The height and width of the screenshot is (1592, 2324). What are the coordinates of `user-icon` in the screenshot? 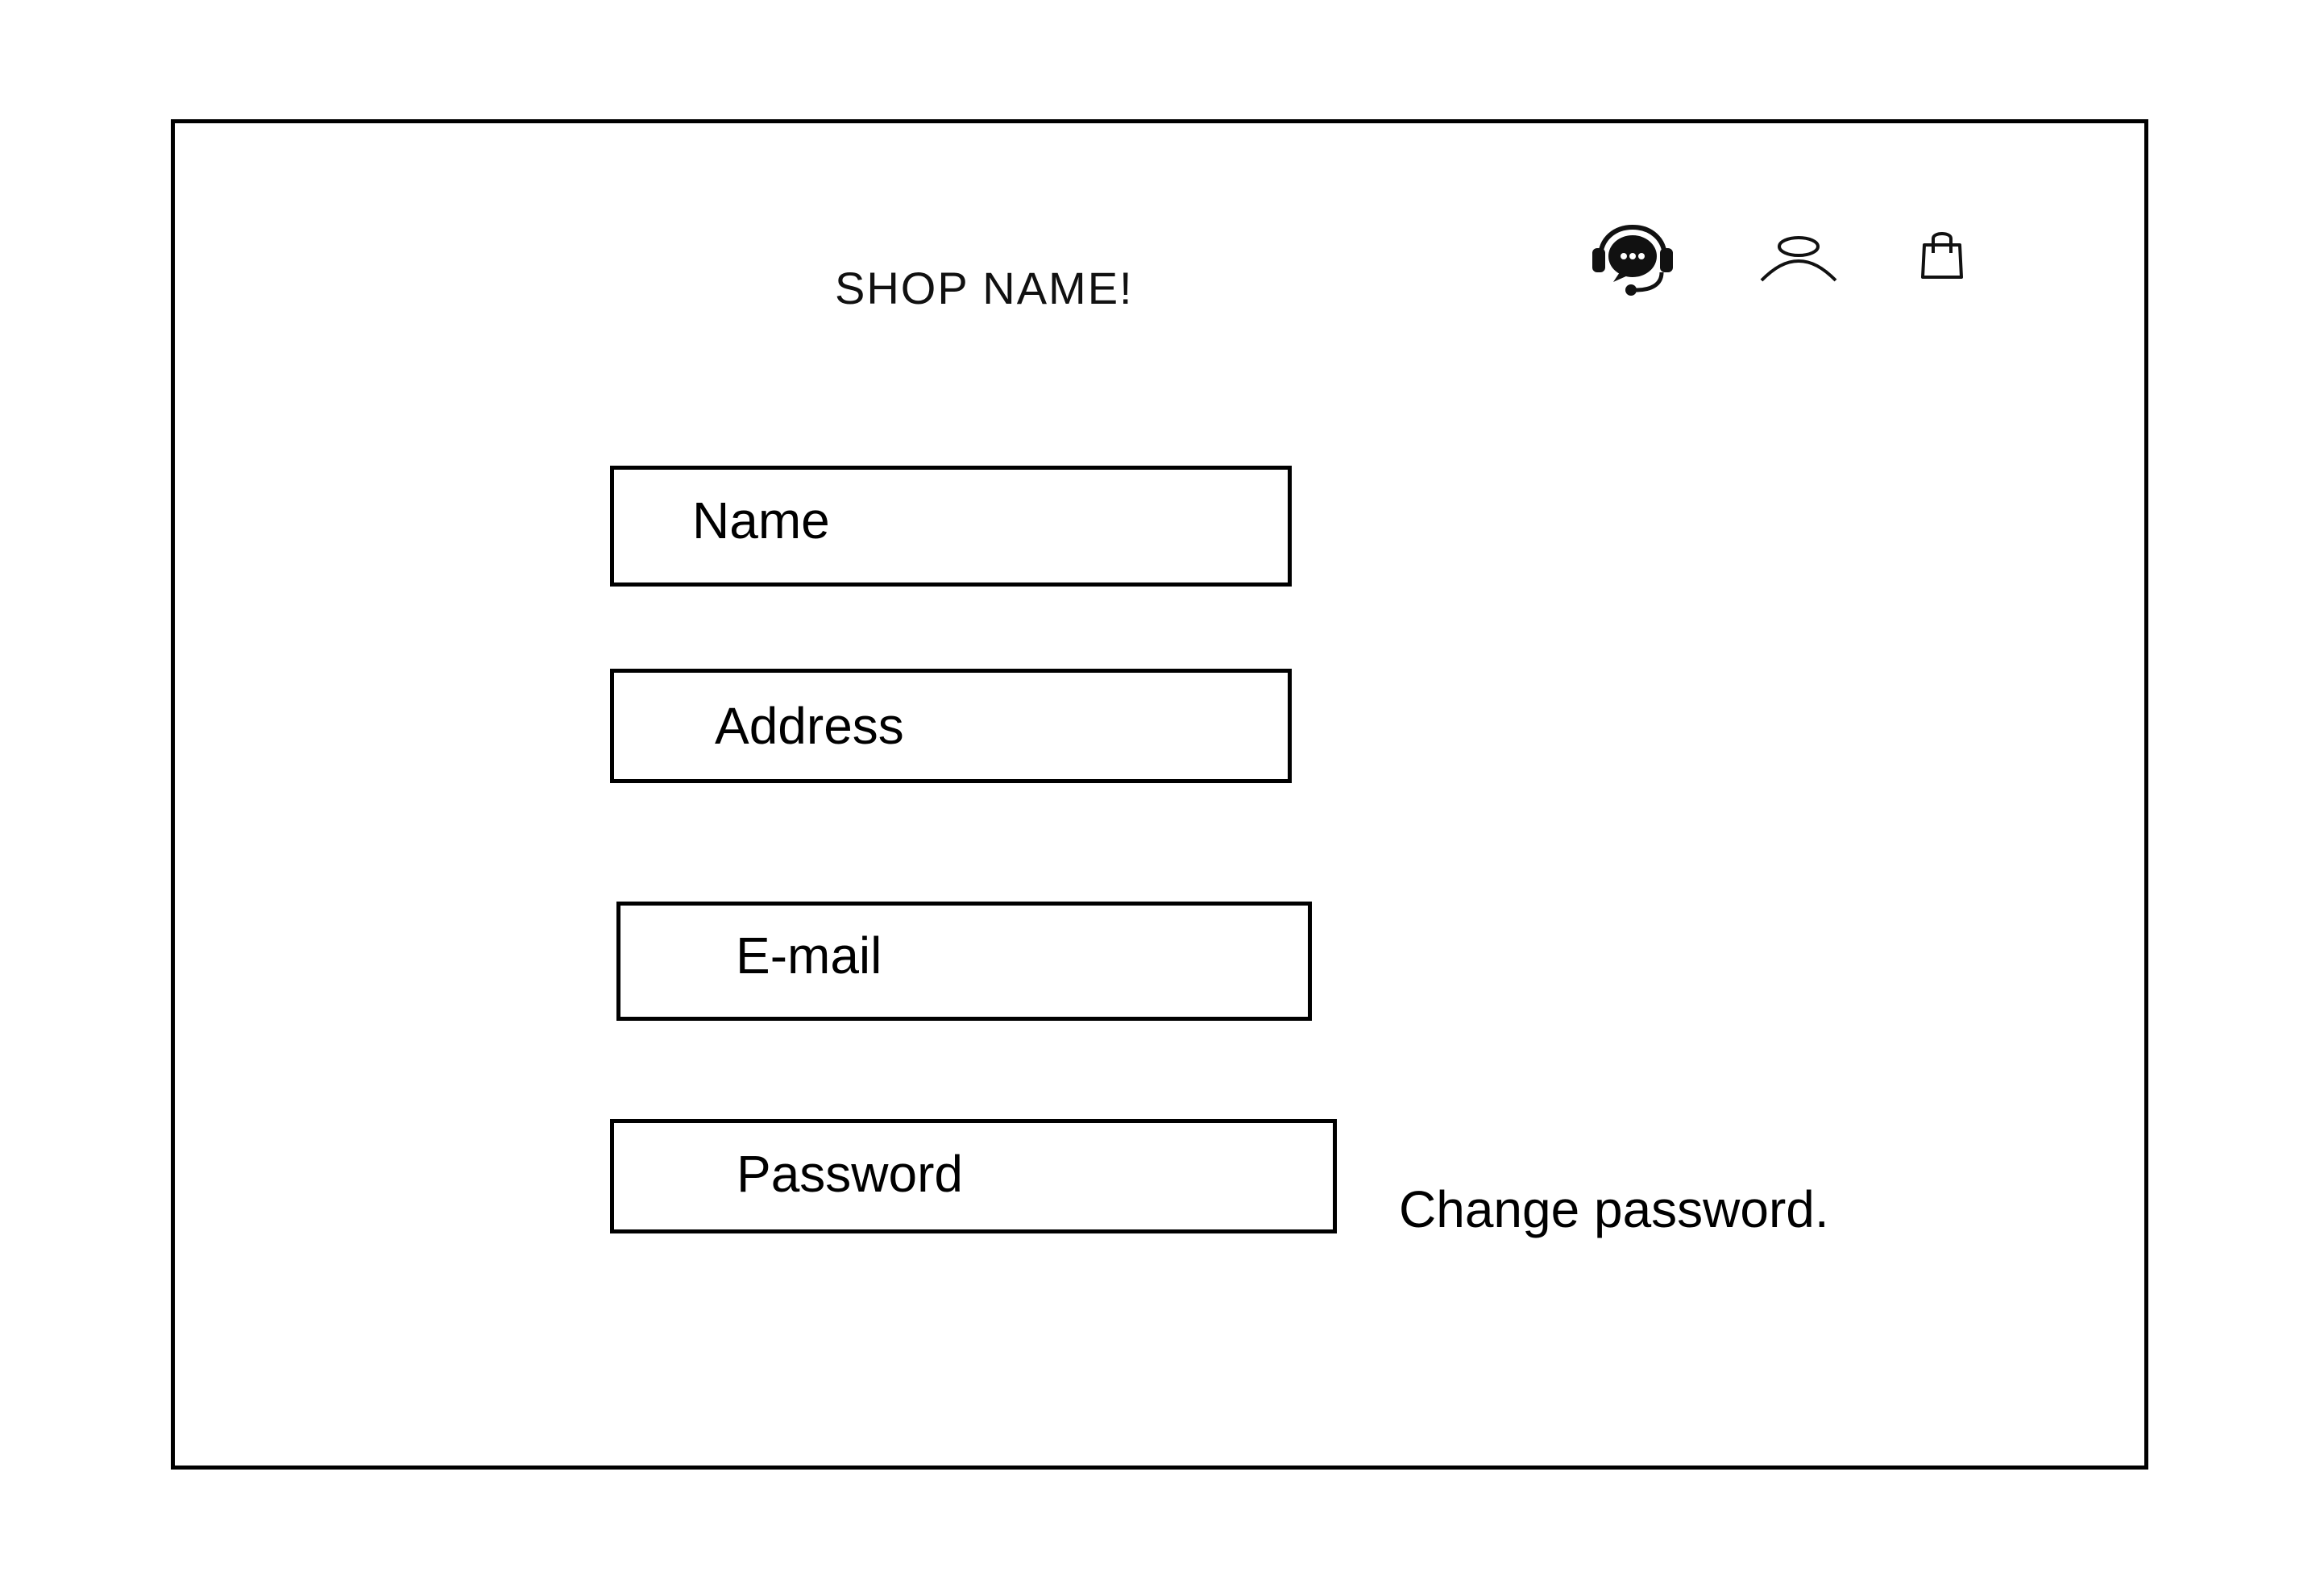 It's located at (1798, 259).